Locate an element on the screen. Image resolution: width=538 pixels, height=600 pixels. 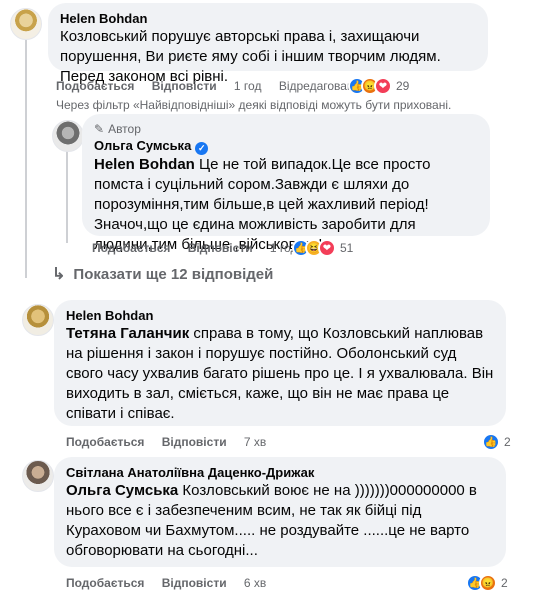
reaction-summary: 👍 2 is located at coordinates (496, 442).